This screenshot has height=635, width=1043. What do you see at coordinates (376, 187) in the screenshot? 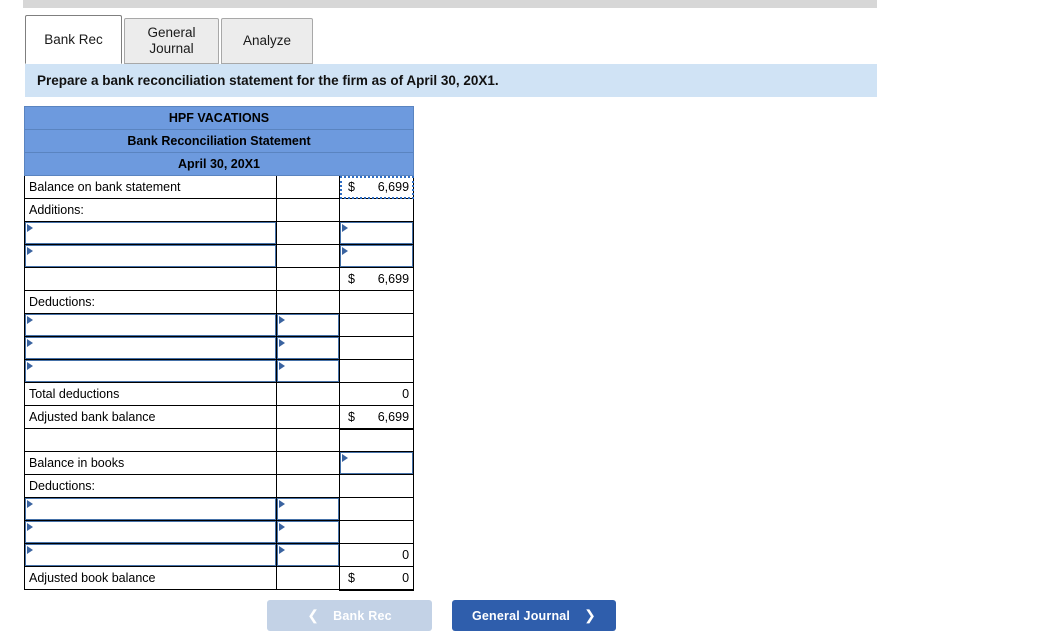
I see `row-value-balance-on-bank-statement: $6,699` at bounding box center [376, 187].